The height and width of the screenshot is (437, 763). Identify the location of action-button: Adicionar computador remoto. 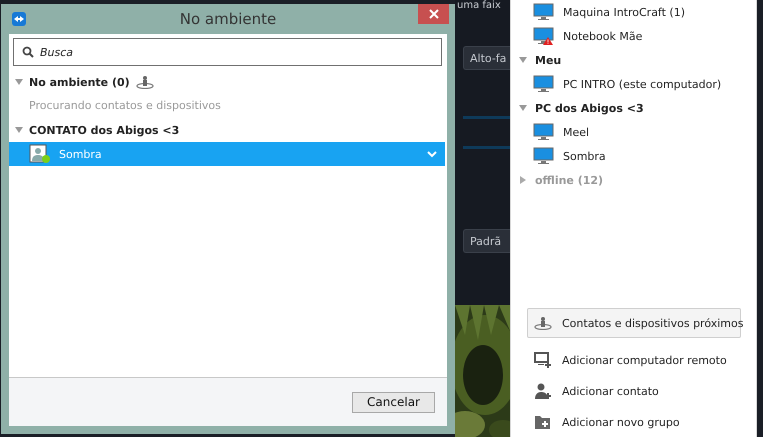
(634, 360).